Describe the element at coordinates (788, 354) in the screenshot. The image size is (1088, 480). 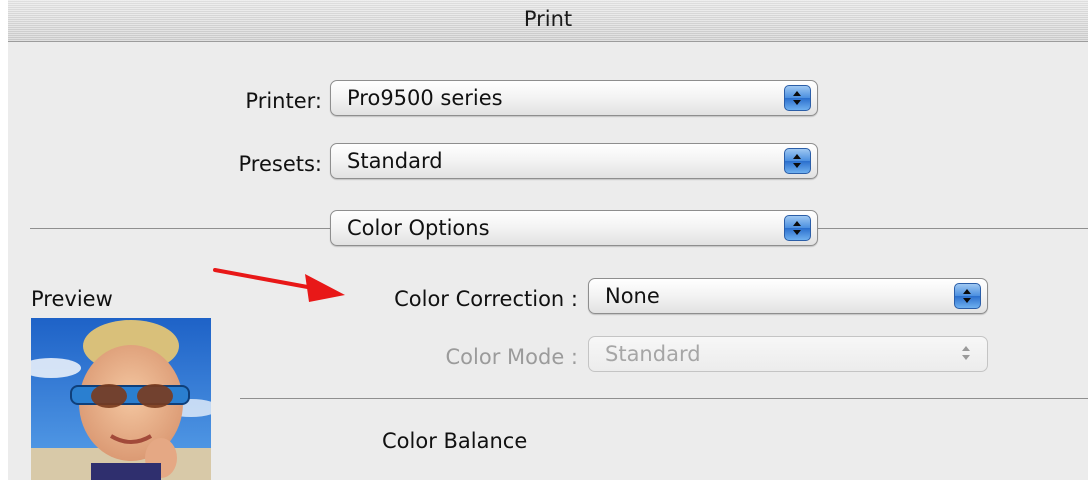
I see `color-mode-popup: Standard` at that location.